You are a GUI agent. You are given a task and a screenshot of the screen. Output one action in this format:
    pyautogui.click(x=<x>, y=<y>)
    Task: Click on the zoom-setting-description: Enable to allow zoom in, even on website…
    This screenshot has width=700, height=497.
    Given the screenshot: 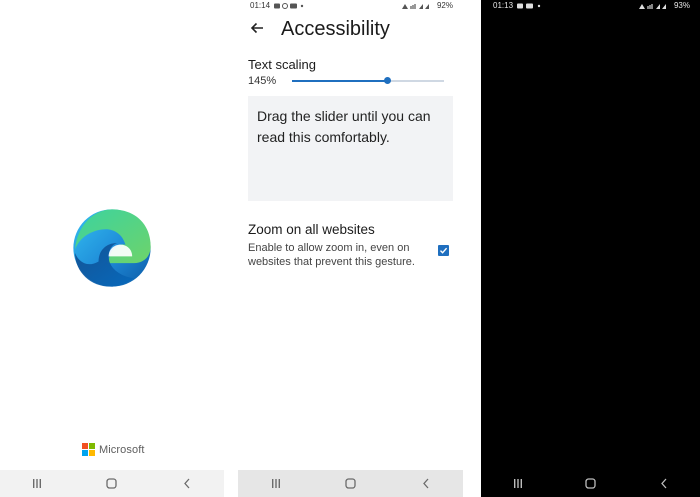 What is the action you would take?
    pyautogui.click(x=331, y=255)
    